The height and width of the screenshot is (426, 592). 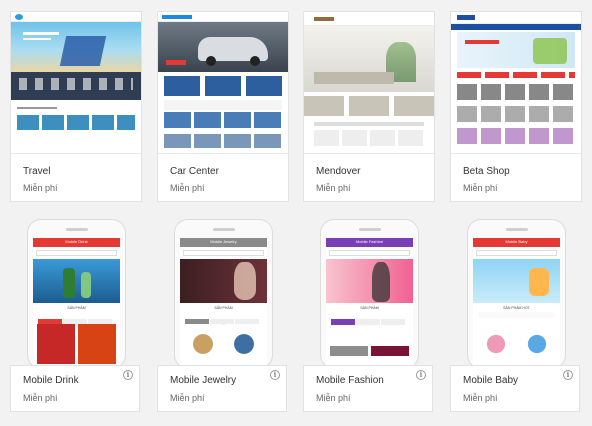 I want to click on phone-screen: Mobile Baby SẢN PHẨM HOT, so click(x=516, y=303).